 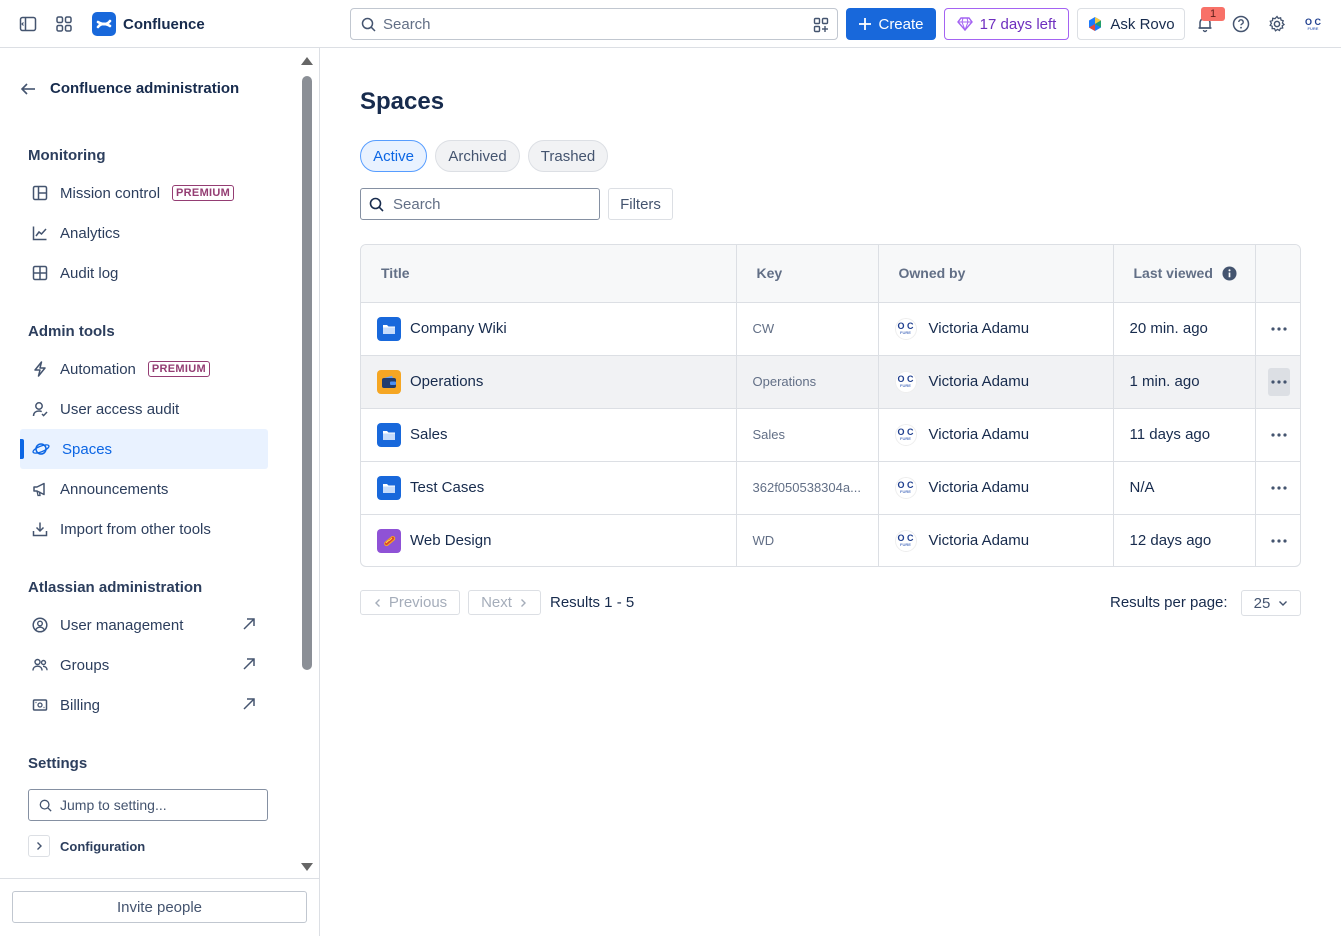 What do you see at coordinates (549, 274) in the screenshot?
I see `column-header-title: Title` at bounding box center [549, 274].